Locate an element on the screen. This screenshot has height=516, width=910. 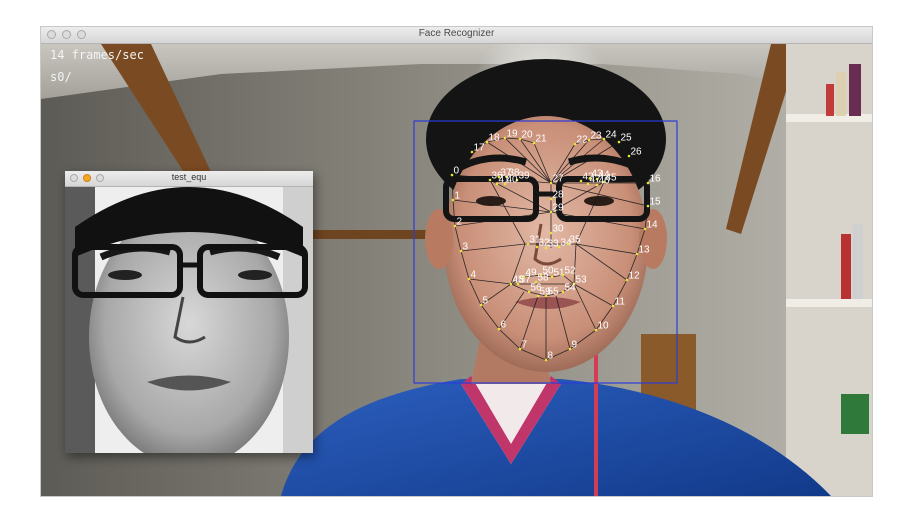
landmark-label-9: 9 is located at coordinates (575, 345).